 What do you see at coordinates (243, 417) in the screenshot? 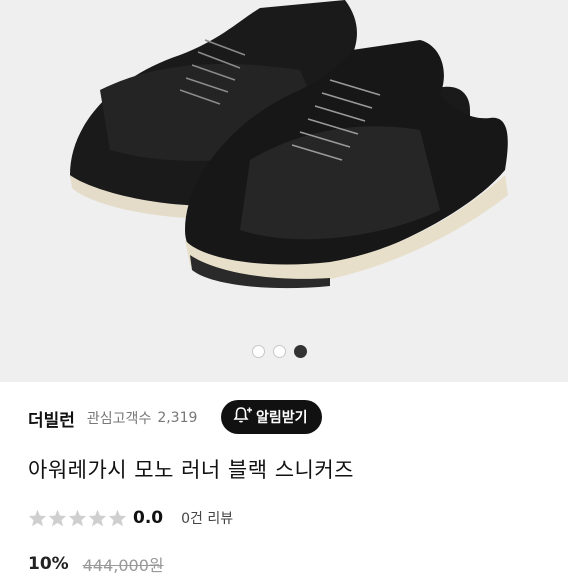
I see `bell-plus-icon` at bounding box center [243, 417].